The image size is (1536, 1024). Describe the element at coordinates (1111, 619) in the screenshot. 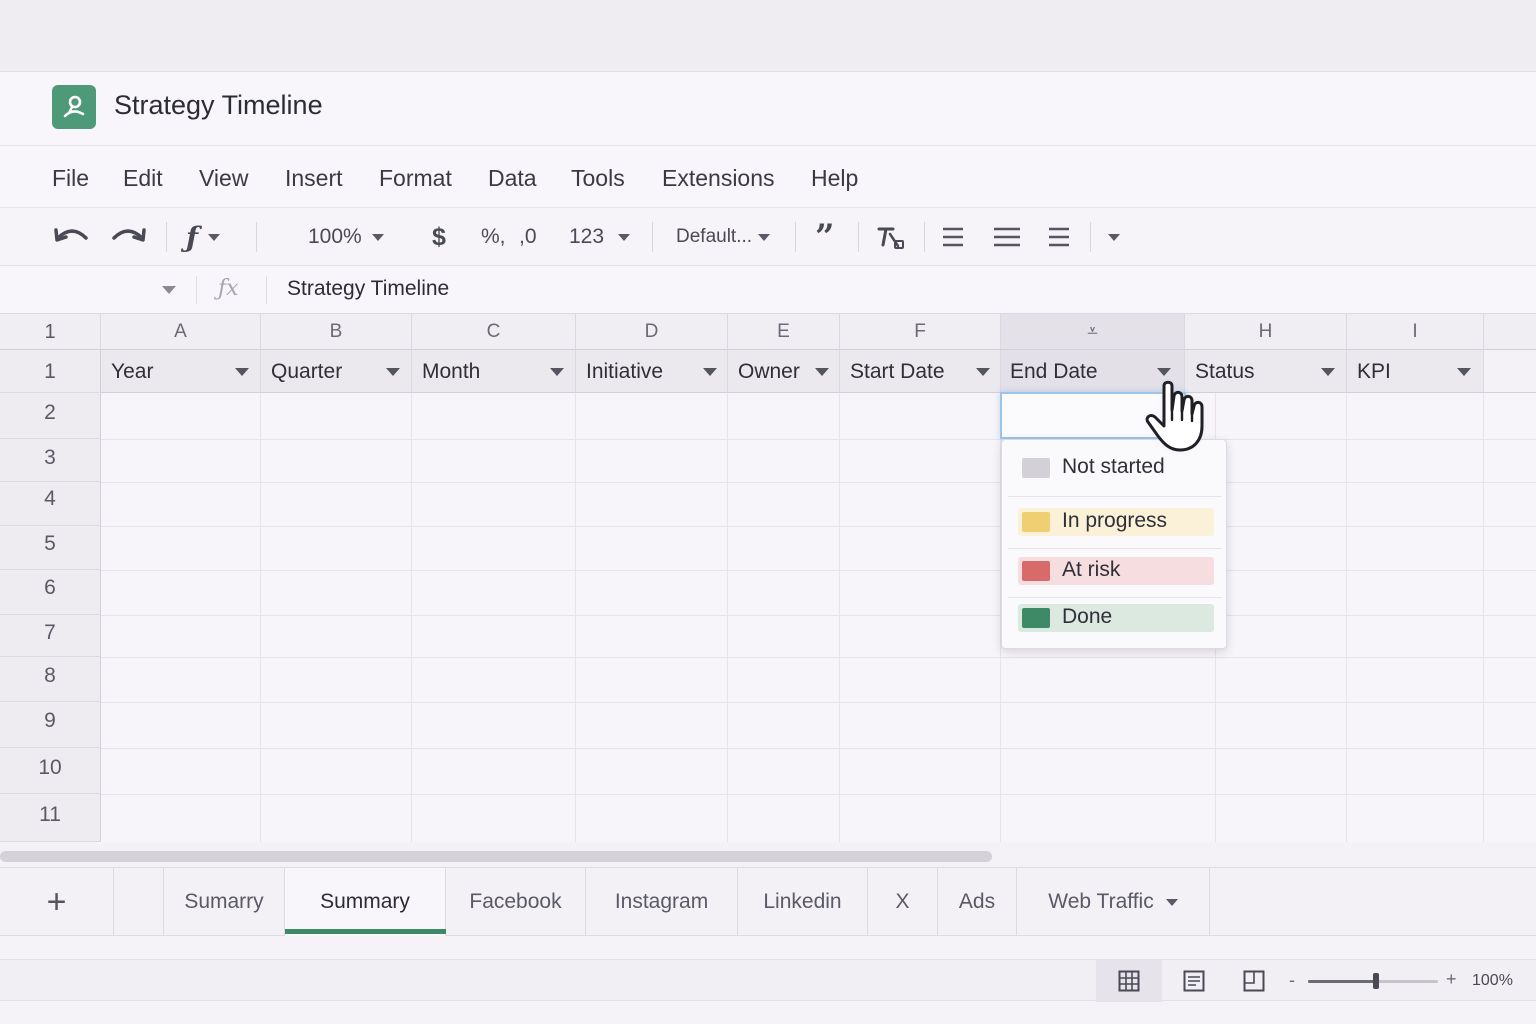

I see `dropdown-option-done: Done` at that location.